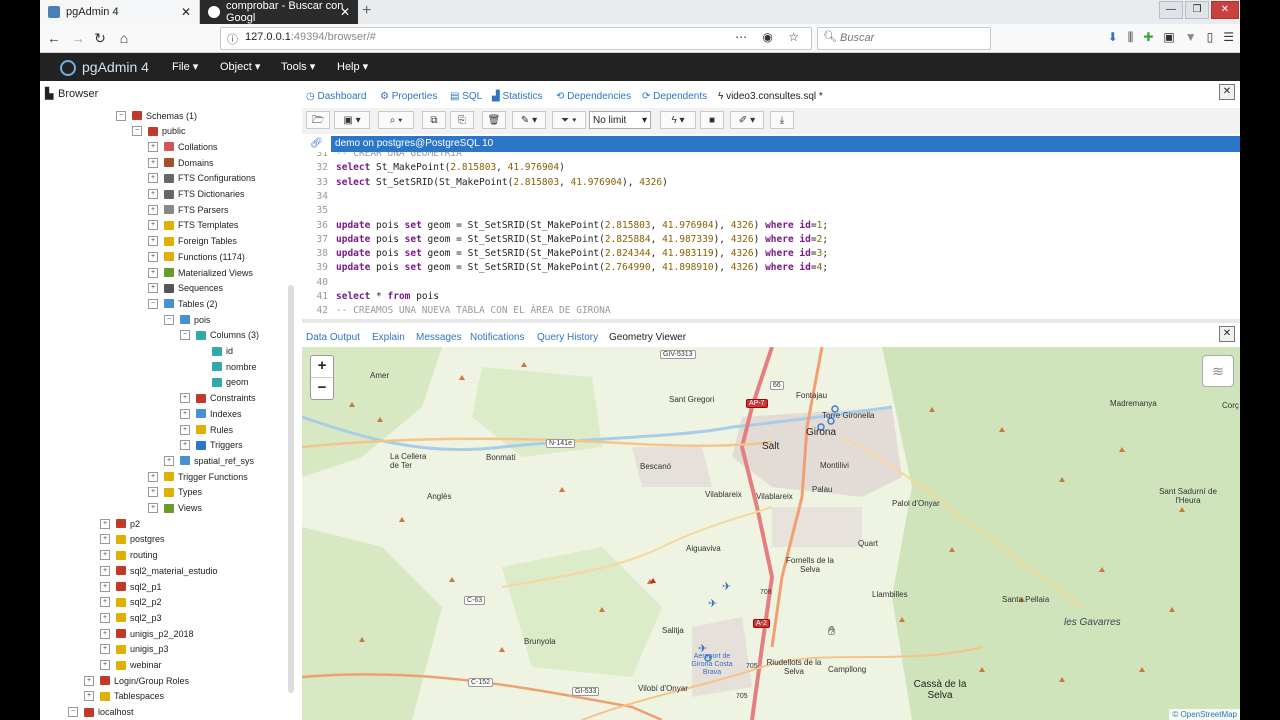  What do you see at coordinates (218, 398) in the screenshot?
I see `tree-node: + Constraints` at bounding box center [218, 398].